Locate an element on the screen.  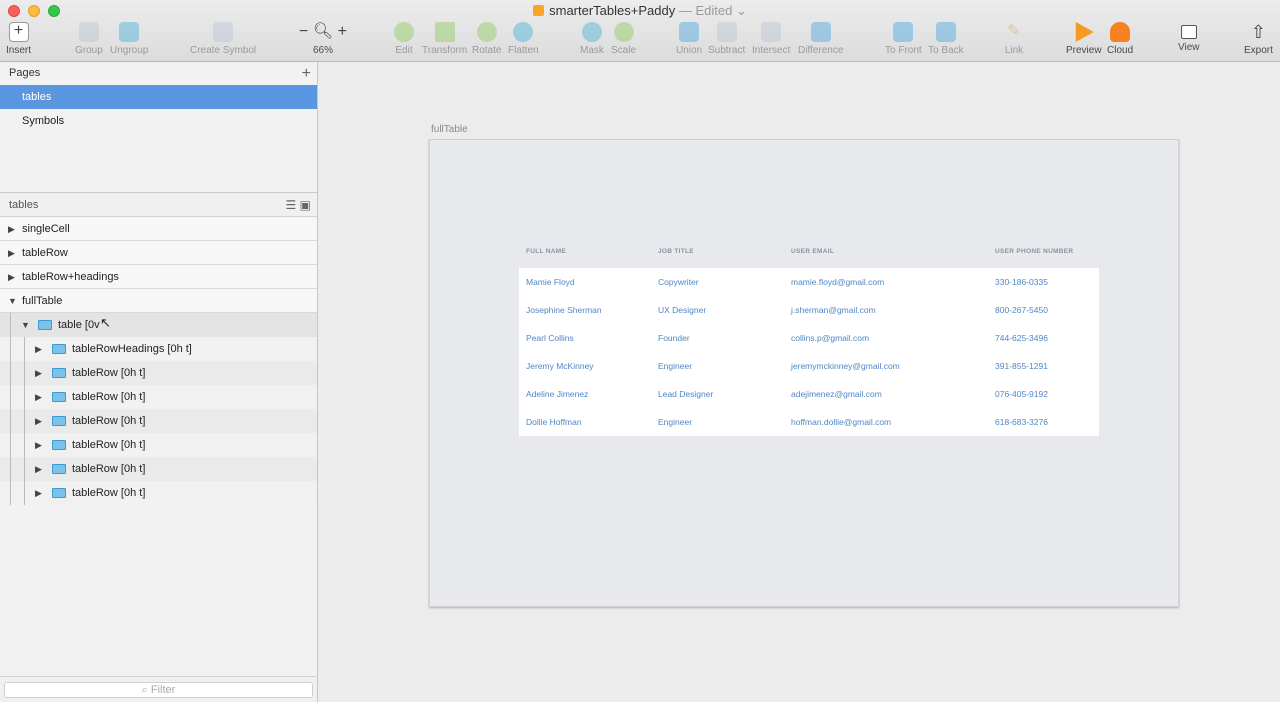
union-button: Union is located at coordinates (689, 39).